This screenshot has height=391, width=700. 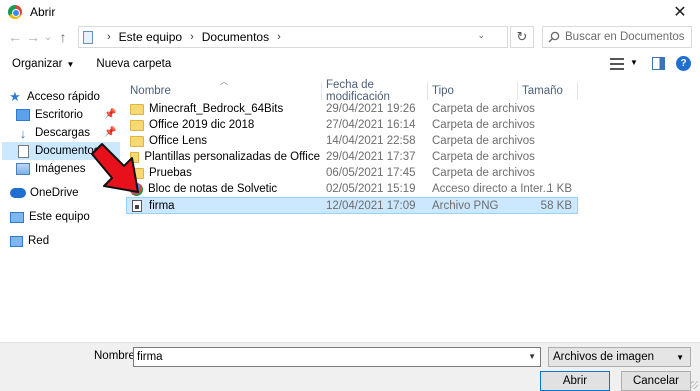 I want to click on title-bar: Abrir ✕, so click(x=350, y=12).